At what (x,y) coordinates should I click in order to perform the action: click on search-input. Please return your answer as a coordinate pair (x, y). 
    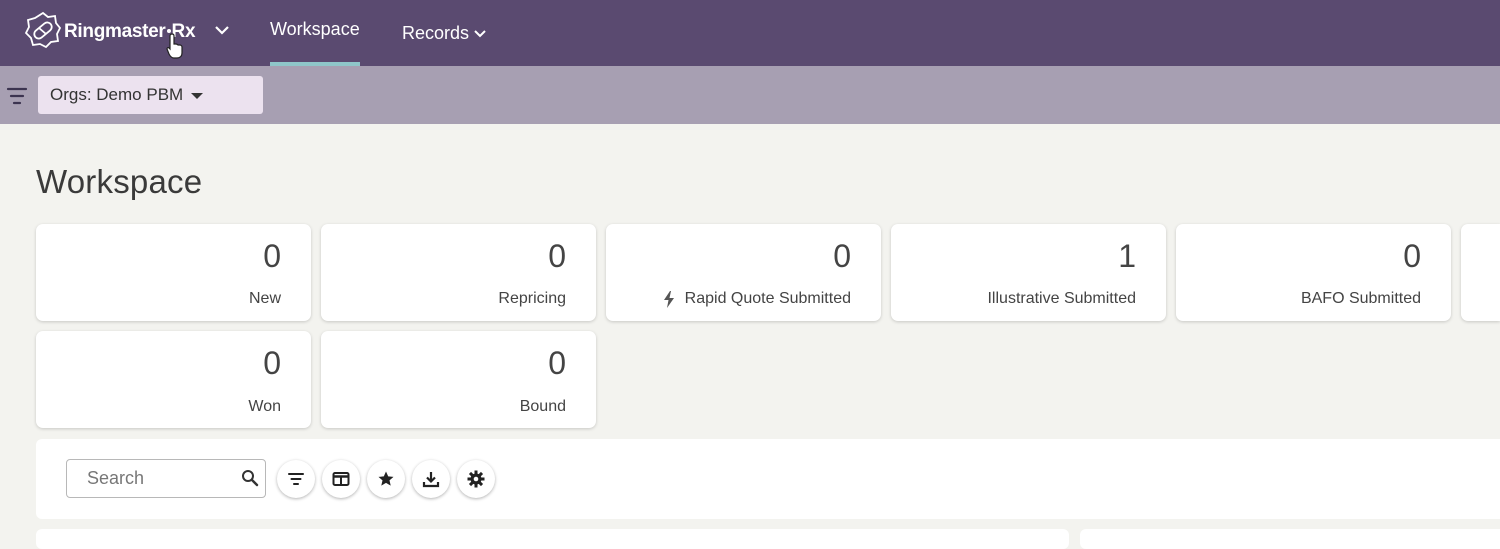
    Looking at the image, I should click on (166, 478).